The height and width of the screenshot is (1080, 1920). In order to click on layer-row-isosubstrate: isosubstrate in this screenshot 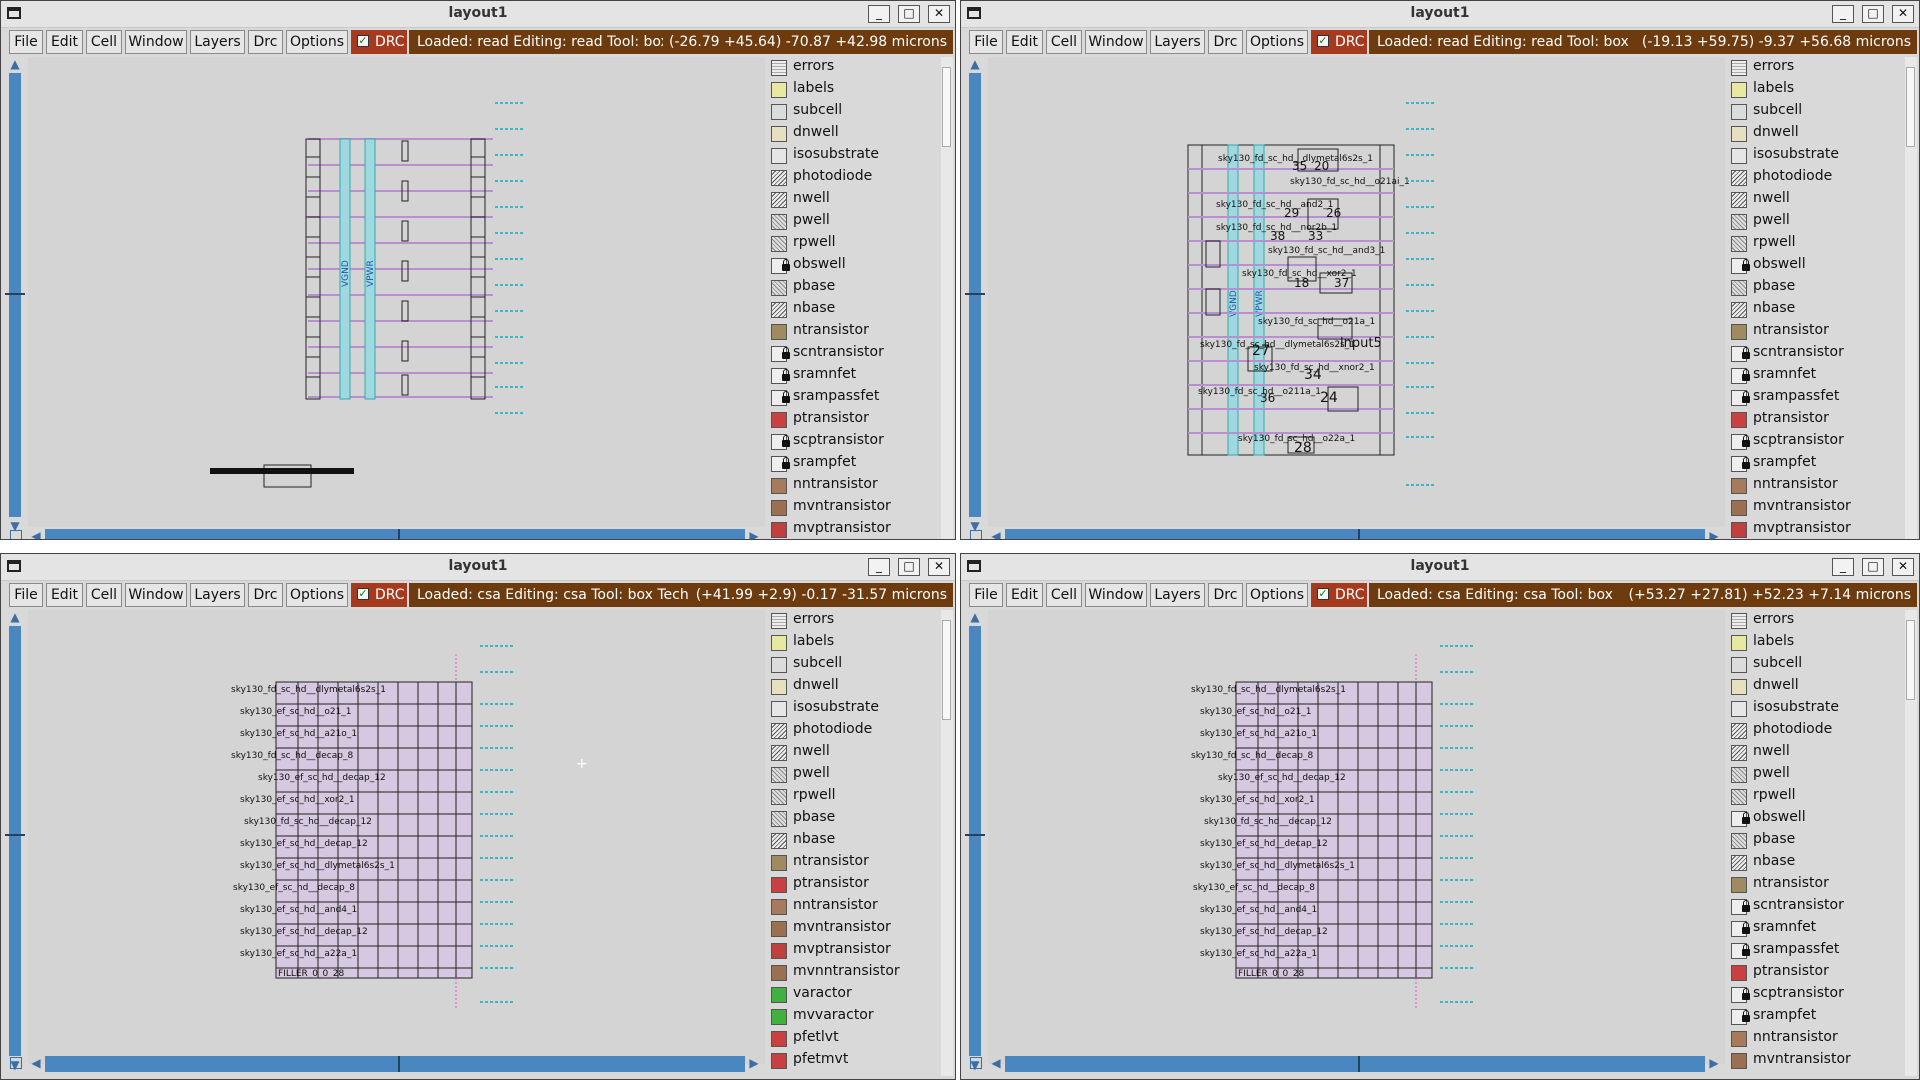, I will do `click(853, 709)`.